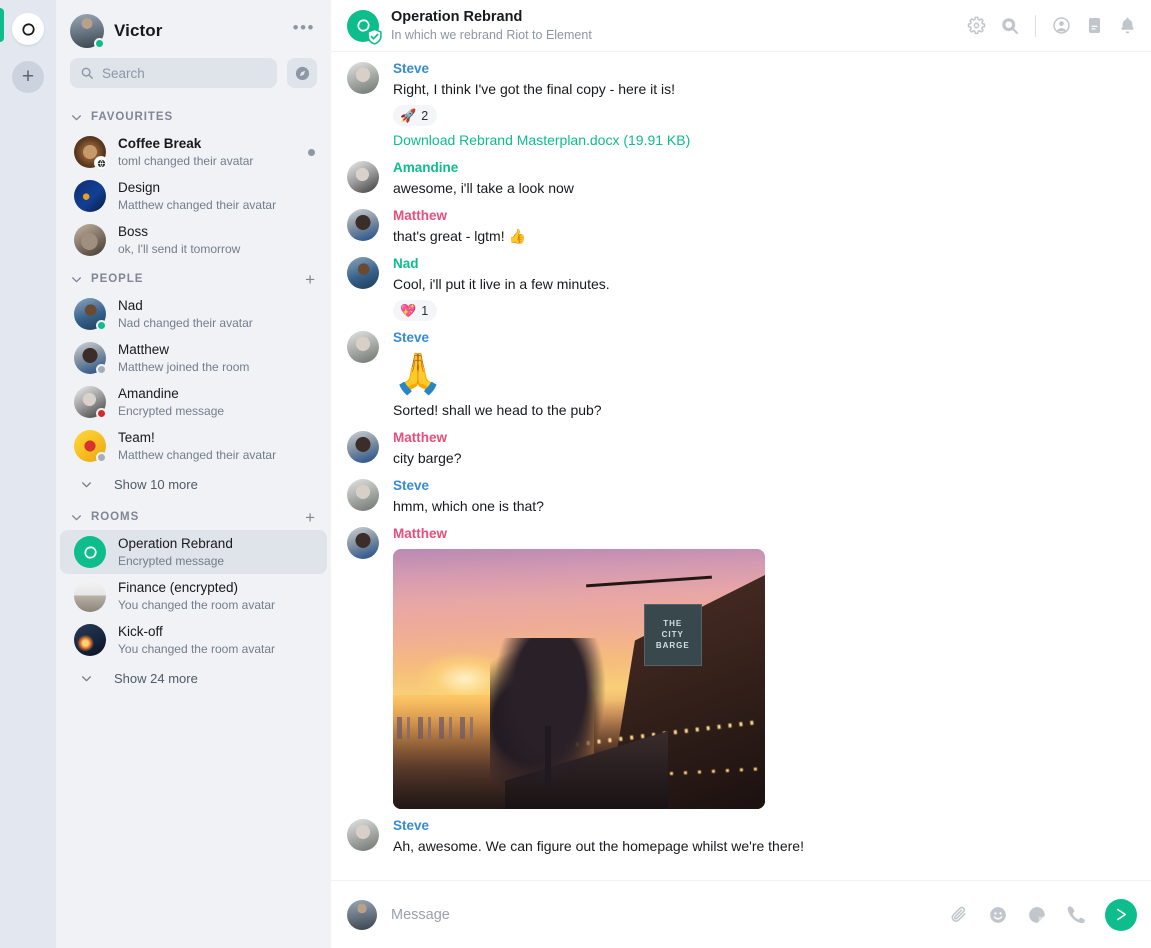  Describe the element at coordinates (216, 314) in the screenshot. I see `room-item-text: Nad Nad changed their avatar` at that location.